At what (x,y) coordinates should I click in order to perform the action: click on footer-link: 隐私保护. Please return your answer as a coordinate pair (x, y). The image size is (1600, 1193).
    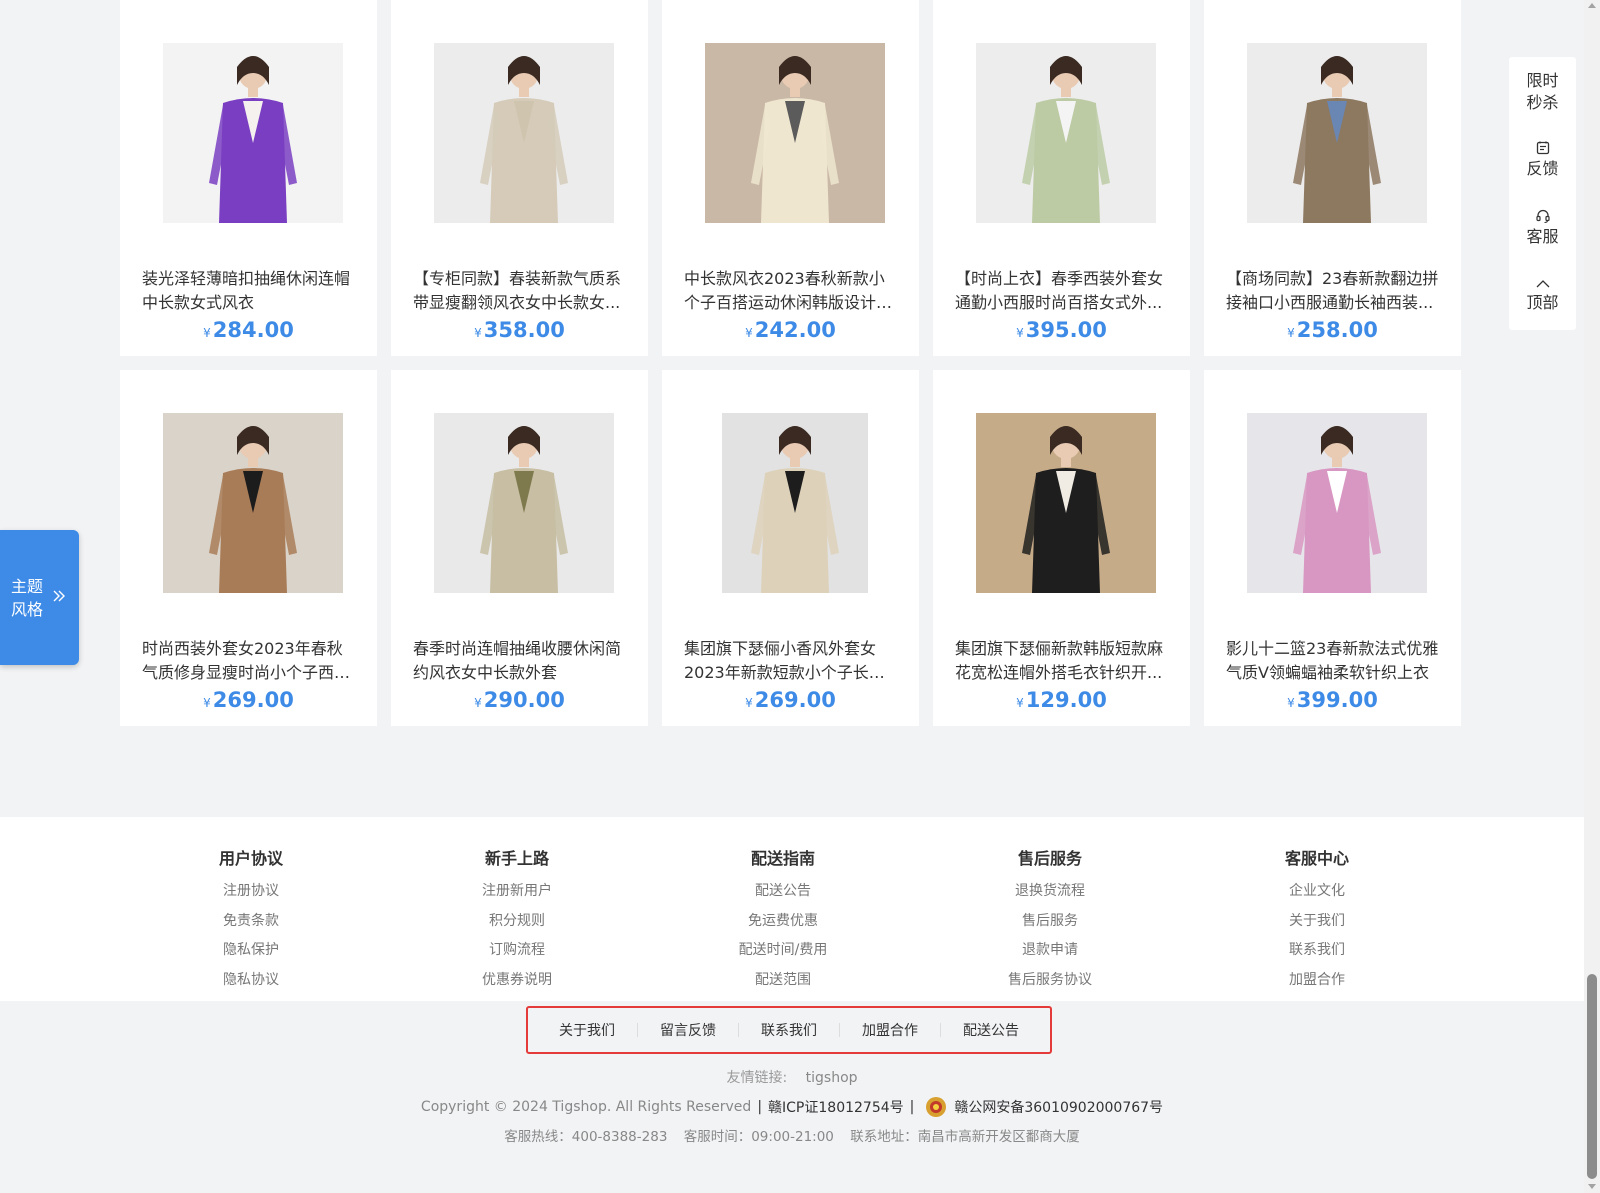
    Looking at the image, I should click on (251, 951).